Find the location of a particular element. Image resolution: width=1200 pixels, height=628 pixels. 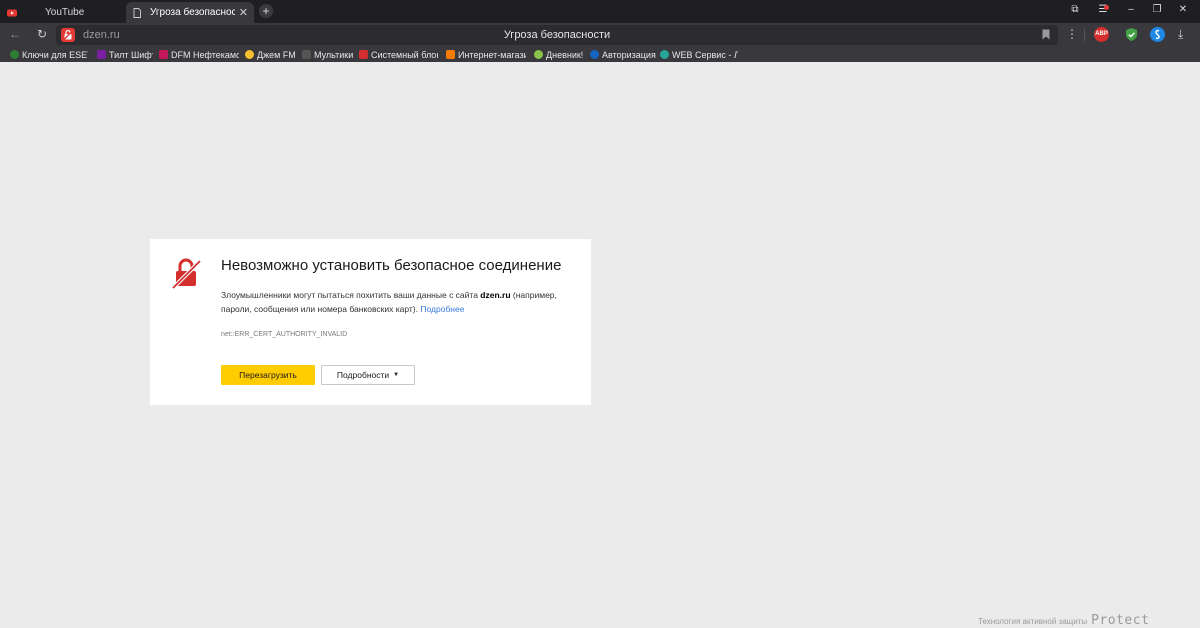

download-icon: ⤓ is located at coordinates (1180, 34).